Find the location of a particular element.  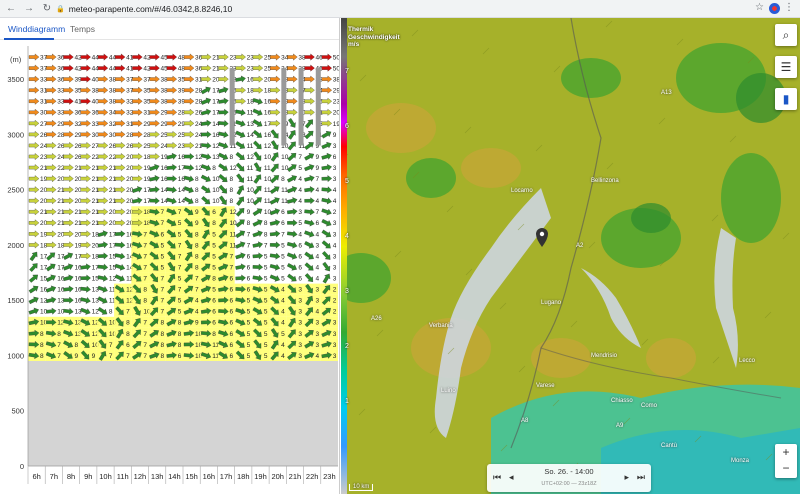

wind-speed-label: 20 is located at coordinates (336, 113).